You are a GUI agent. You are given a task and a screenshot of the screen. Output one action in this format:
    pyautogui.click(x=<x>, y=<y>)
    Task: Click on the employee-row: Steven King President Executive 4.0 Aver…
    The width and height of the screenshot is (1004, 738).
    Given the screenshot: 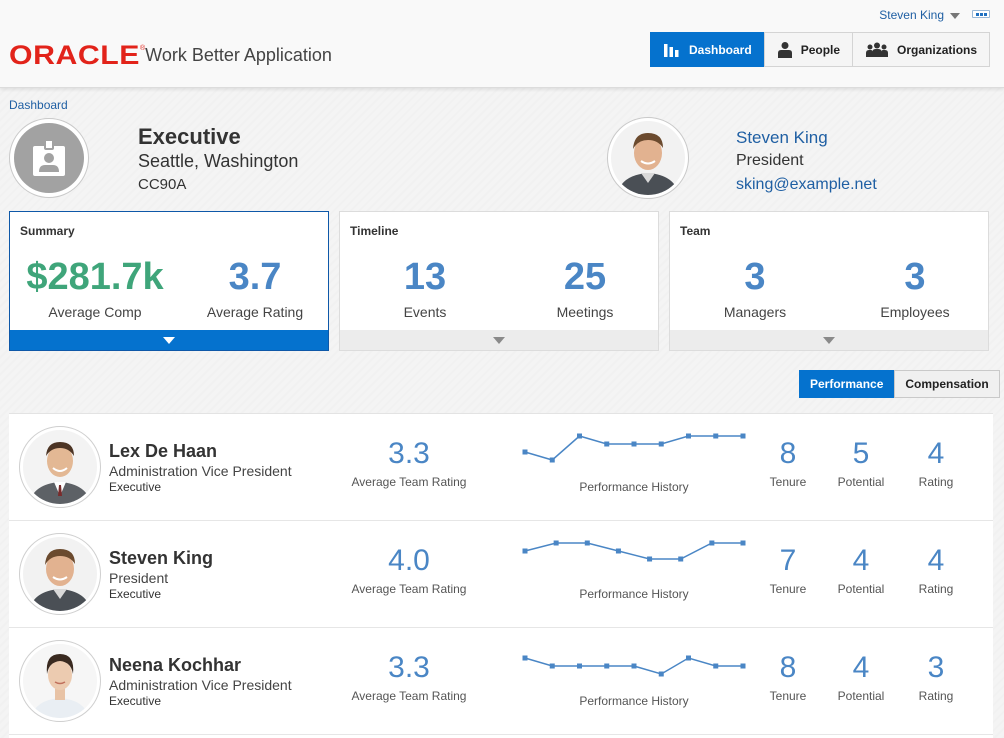 What is the action you would take?
    pyautogui.click(x=501, y=574)
    